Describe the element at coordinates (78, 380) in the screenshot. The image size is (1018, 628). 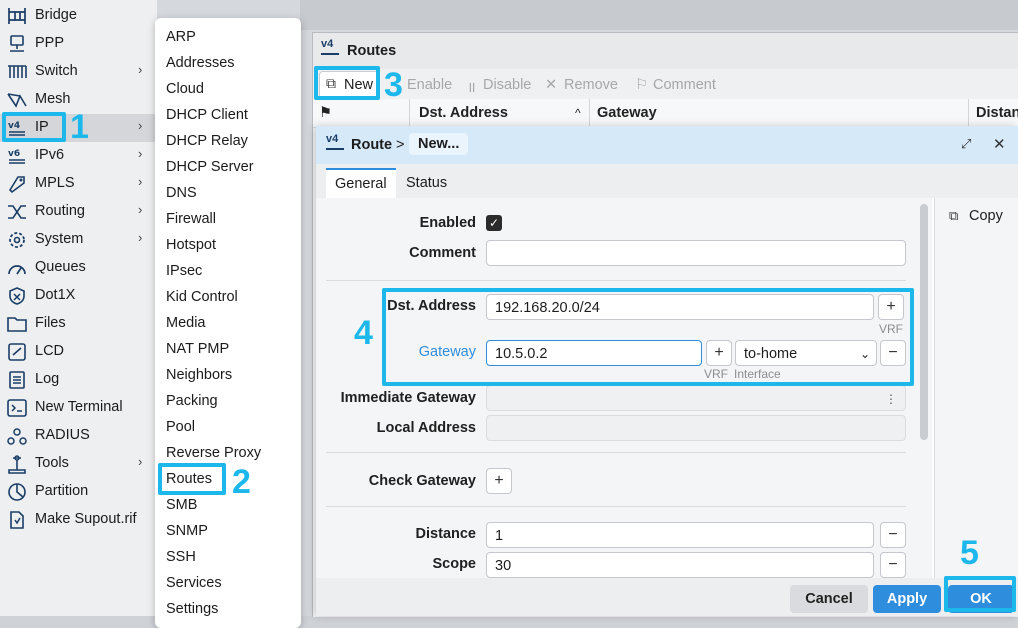
I see `sidebar-item-log: Log` at that location.